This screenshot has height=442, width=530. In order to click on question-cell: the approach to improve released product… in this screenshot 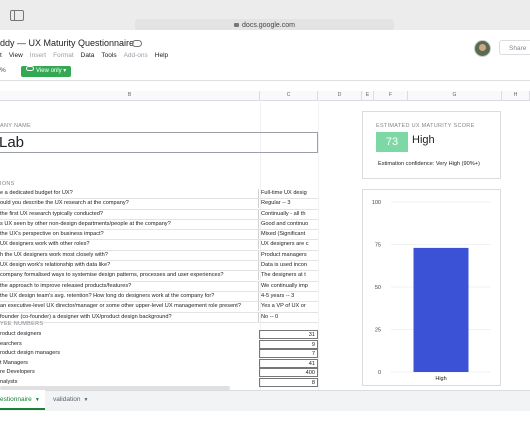, I will do `click(129, 286)`.